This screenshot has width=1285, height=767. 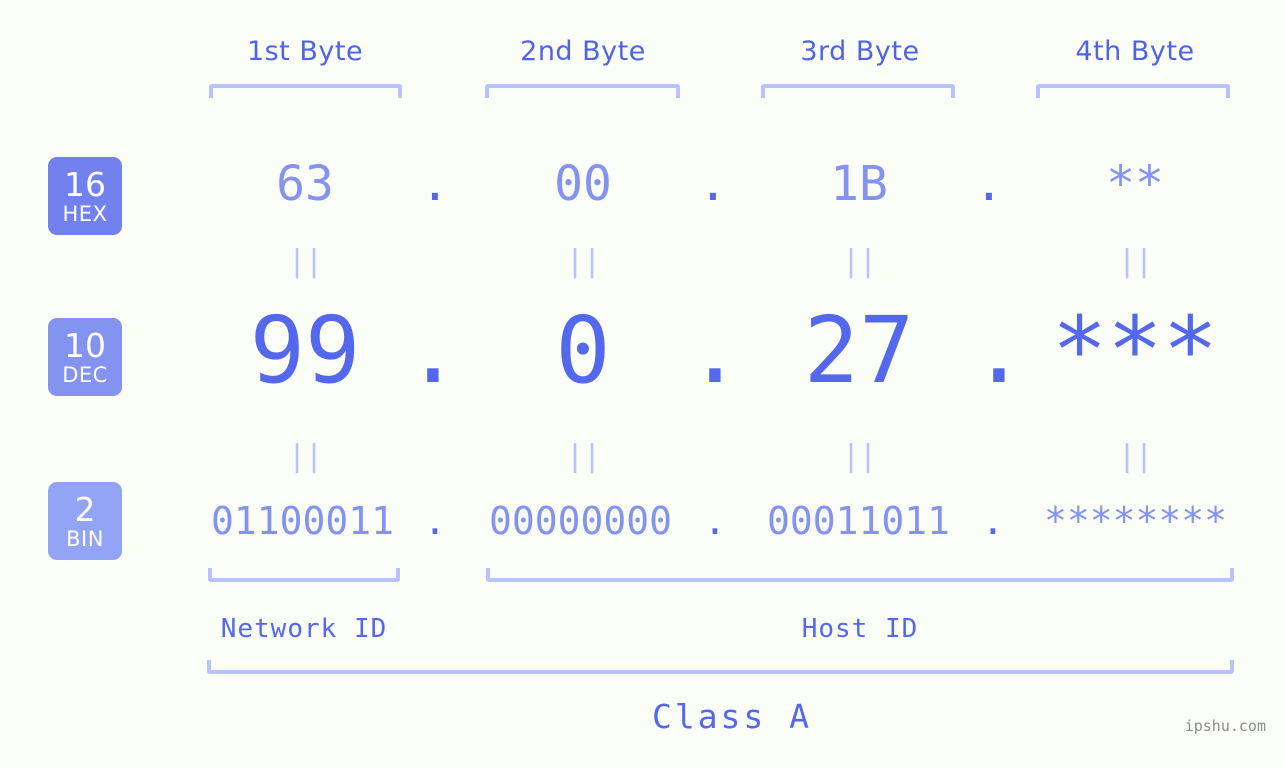 What do you see at coordinates (85, 374) in the screenshot?
I see `base-badge-dec-abbr: DEC` at bounding box center [85, 374].